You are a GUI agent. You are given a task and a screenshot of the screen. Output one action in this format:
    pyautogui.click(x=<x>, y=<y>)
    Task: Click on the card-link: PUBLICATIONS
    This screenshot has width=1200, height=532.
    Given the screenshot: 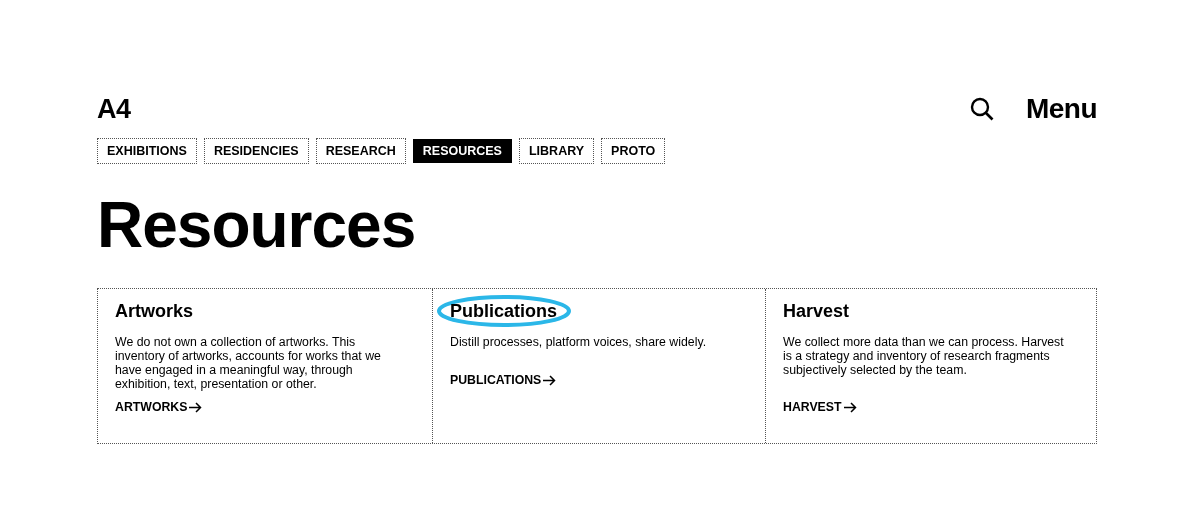 What is the action you would take?
    pyautogui.click(x=503, y=380)
    